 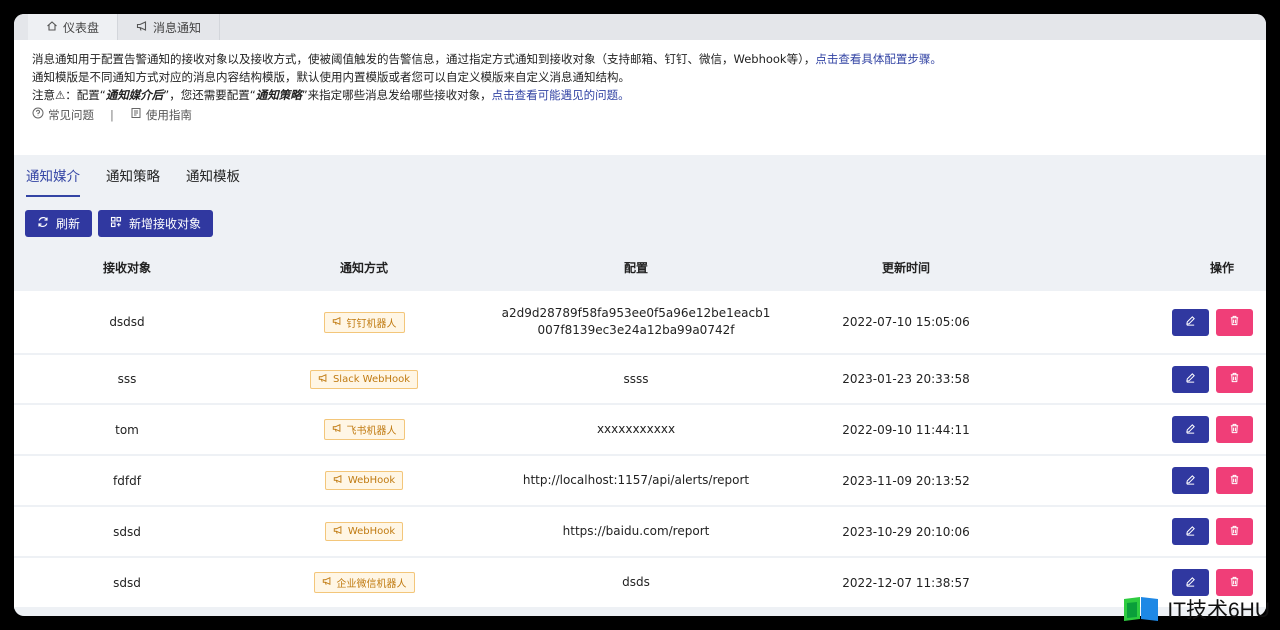 I want to click on method-badge: Slack WebHook, so click(x=364, y=379).